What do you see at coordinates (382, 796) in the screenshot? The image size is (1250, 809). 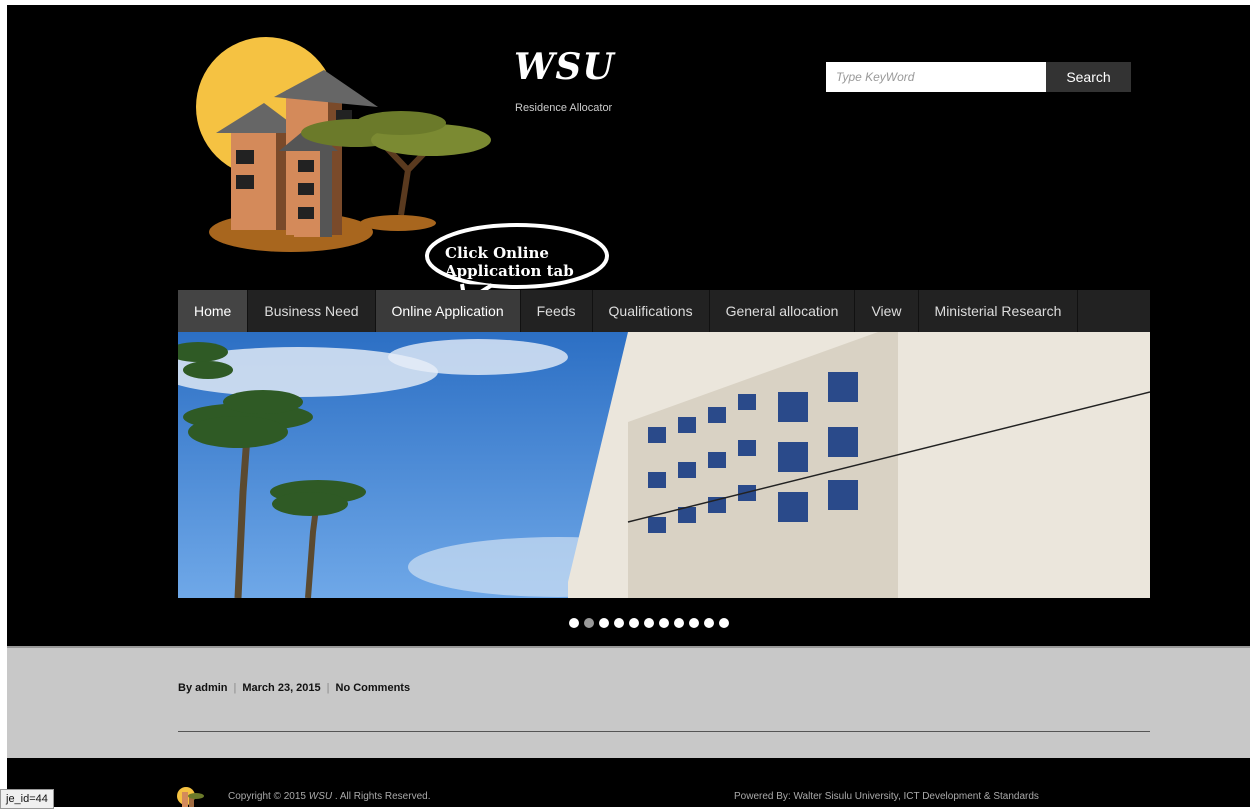 I see `copyright-suffix: . All Rights Reserved.` at bounding box center [382, 796].